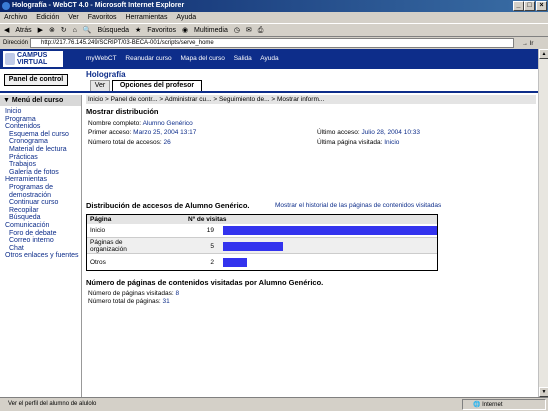  What do you see at coordinates (73, 17) in the screenshot?
I see `menu-ver: Ver` at bounding box center [73, 17].